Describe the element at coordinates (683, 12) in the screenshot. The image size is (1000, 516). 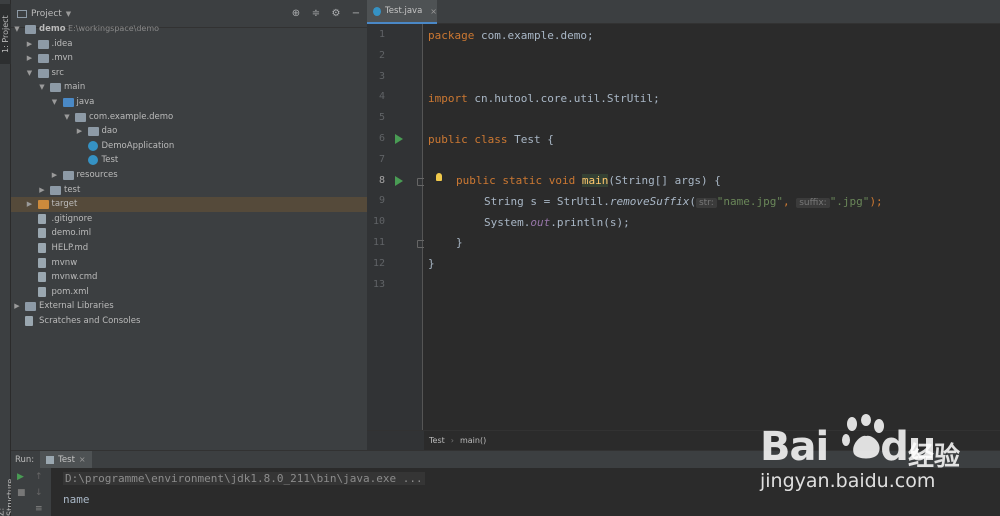
I see `editor-tab-bar: Test.java ×` at that location.